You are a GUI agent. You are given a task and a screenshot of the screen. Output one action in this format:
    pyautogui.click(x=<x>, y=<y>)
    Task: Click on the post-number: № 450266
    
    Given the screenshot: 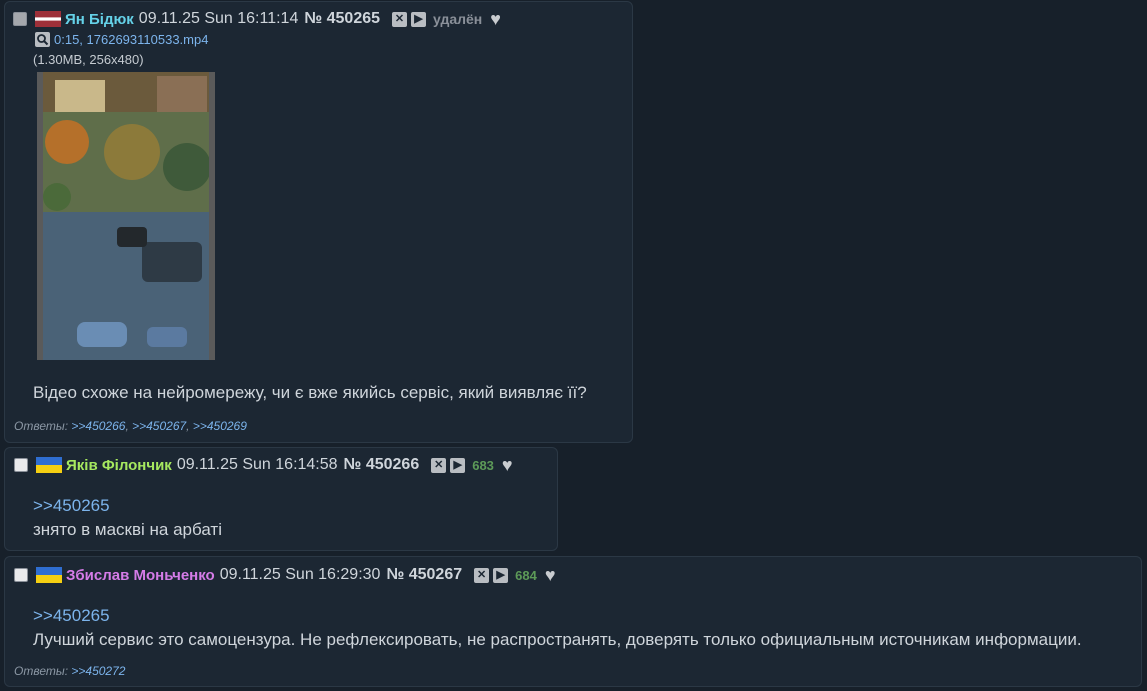 What is the action you would take?
    pyautogui.click(x=382, y=465)
    